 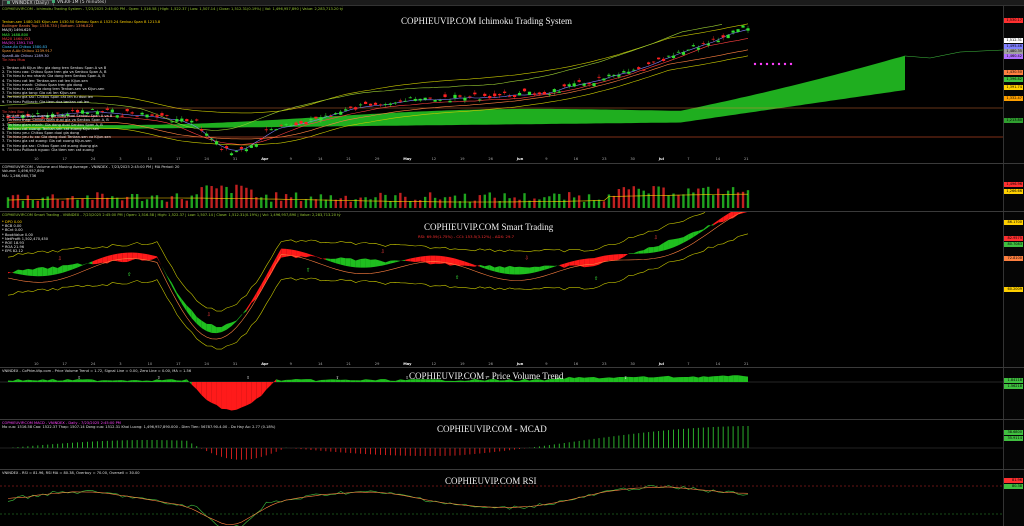 I want to click on date-tick: 26, so click(x=490, y=364).